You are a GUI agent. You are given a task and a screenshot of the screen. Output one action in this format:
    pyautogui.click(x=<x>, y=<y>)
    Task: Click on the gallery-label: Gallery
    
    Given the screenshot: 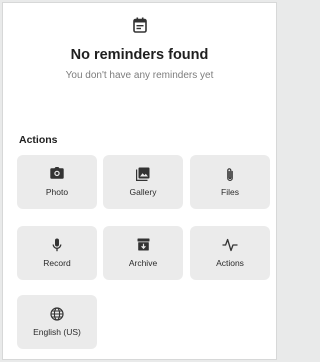 What is the action you would take?
    pyautogui.click(x=143, y=192)
    